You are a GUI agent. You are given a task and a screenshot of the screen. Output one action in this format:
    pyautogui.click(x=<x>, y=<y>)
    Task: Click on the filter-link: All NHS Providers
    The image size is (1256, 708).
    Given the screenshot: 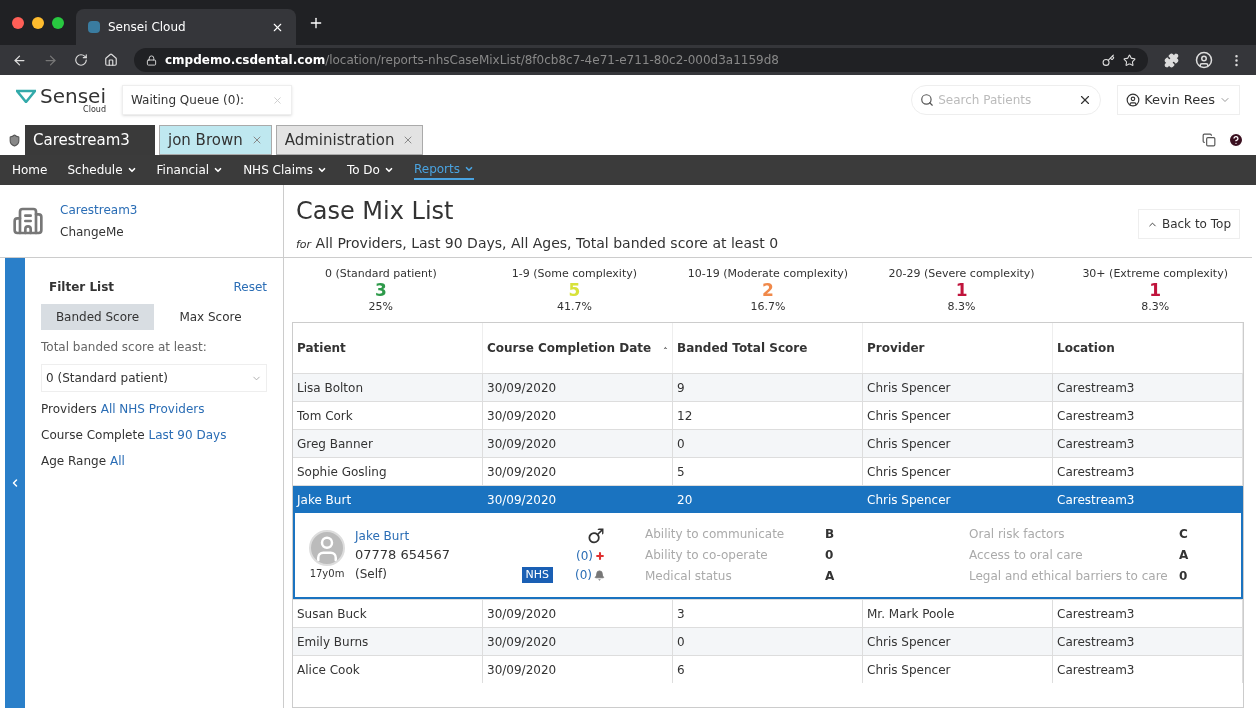 What is the action you would take?
    pyautogui.click(x=152, y=409)
    